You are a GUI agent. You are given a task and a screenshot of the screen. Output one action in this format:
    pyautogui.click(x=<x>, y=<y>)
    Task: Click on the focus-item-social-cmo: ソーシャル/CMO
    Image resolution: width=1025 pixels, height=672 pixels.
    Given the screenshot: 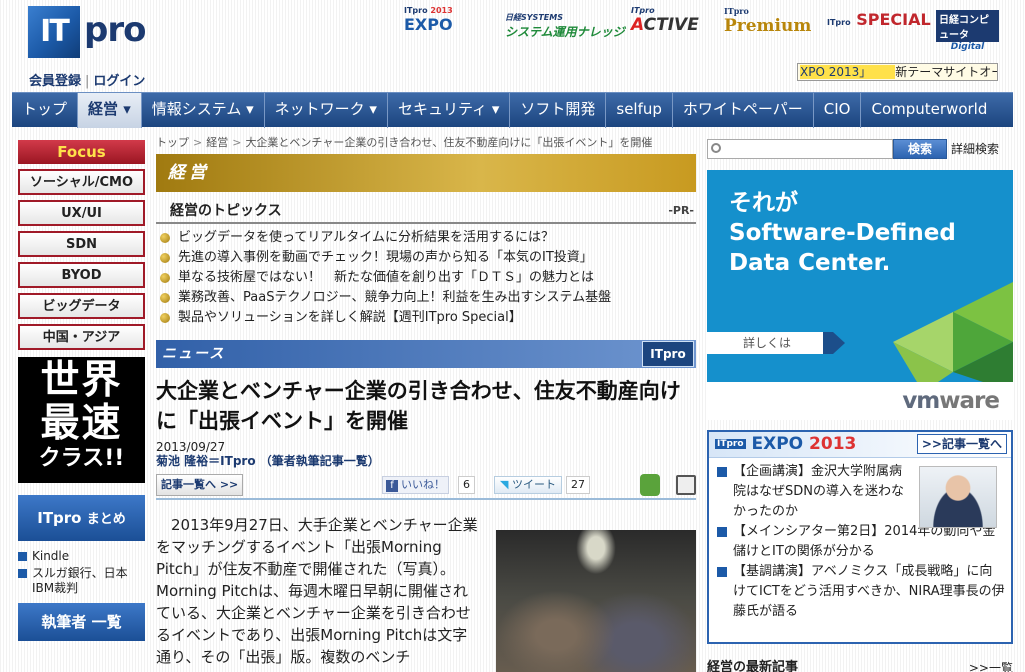 What is the action you would take?
    pyautogui.click(x=81, y=182)
    